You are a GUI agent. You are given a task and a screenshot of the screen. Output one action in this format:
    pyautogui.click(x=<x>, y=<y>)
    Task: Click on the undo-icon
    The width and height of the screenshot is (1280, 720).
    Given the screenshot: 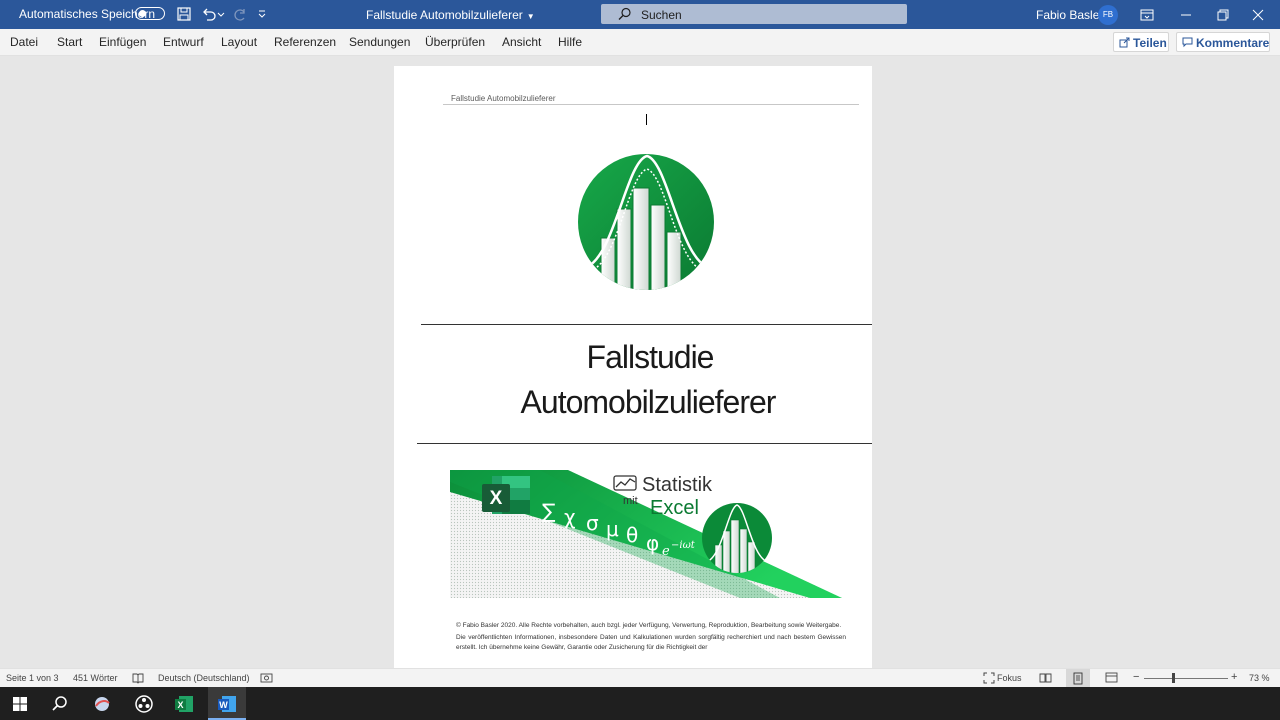 What is the action you would take?
    pyautogui.click(x=209, y=14)
    